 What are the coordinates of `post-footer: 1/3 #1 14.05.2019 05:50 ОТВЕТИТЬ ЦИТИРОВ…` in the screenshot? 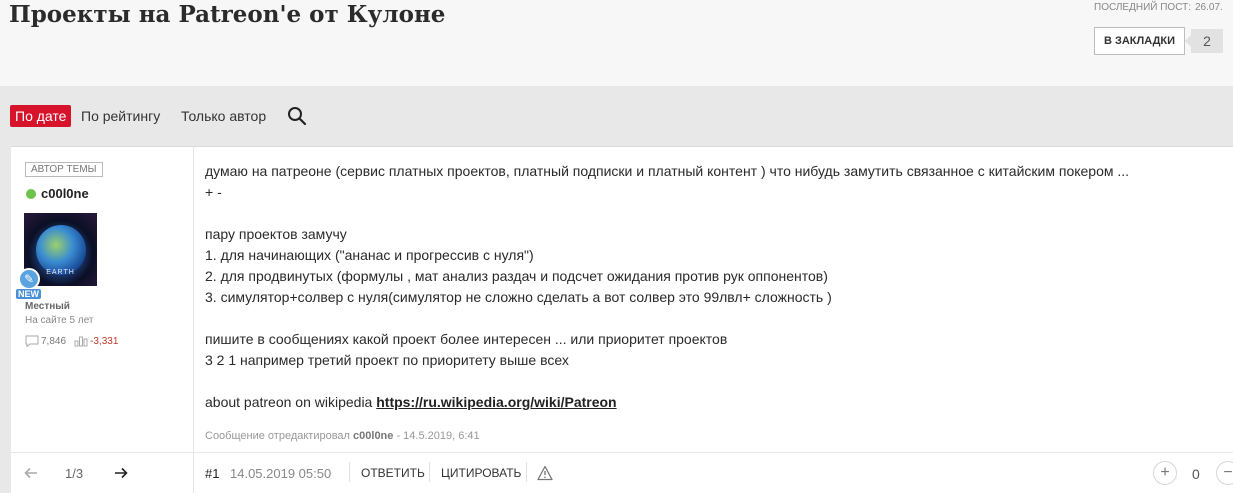 It's located at (622, 472).